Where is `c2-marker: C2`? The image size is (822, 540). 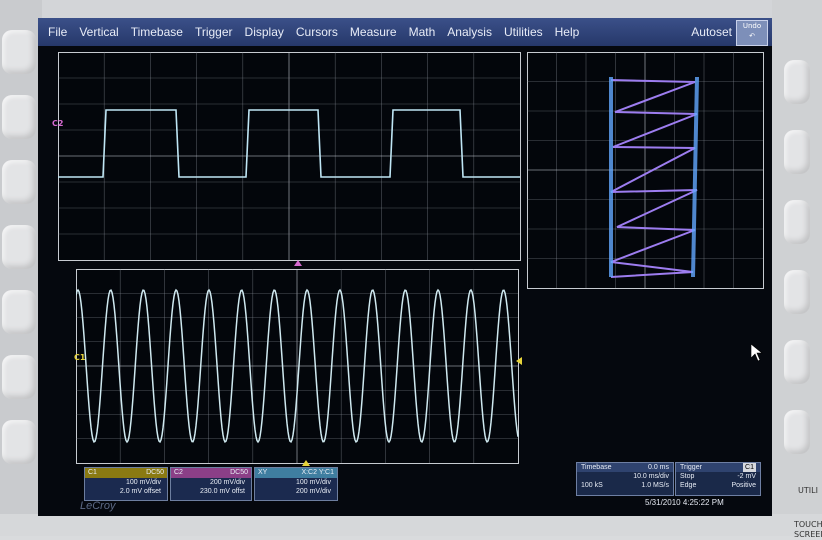 c2-marker: C2 is located at coordinates (58, 123).